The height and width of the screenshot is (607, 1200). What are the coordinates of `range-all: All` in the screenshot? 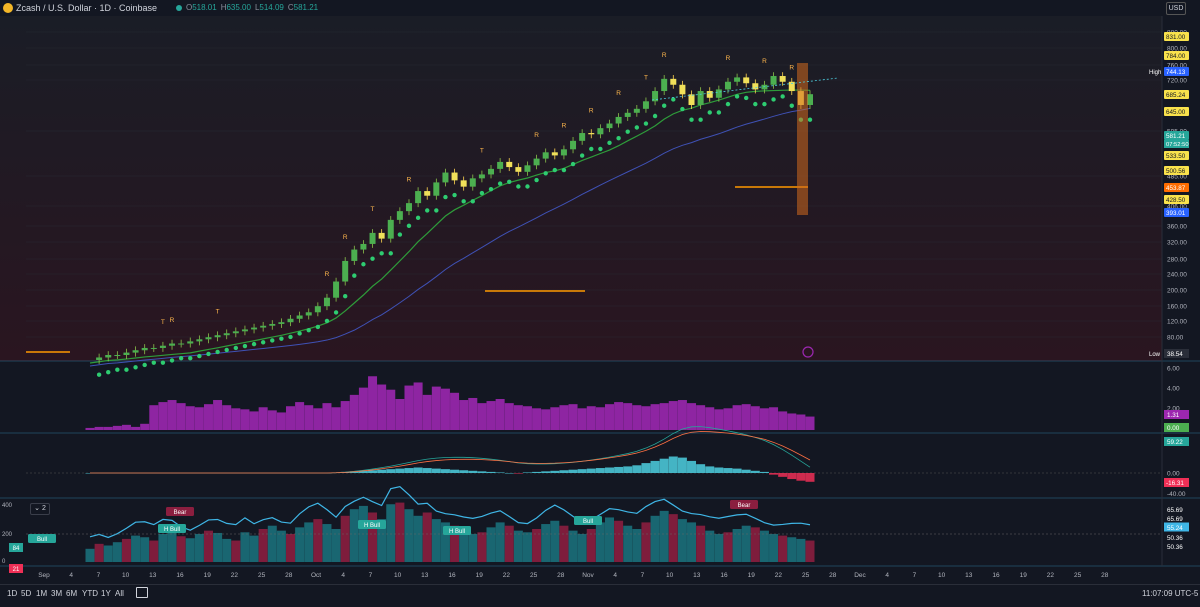 It's located at (119, 593).